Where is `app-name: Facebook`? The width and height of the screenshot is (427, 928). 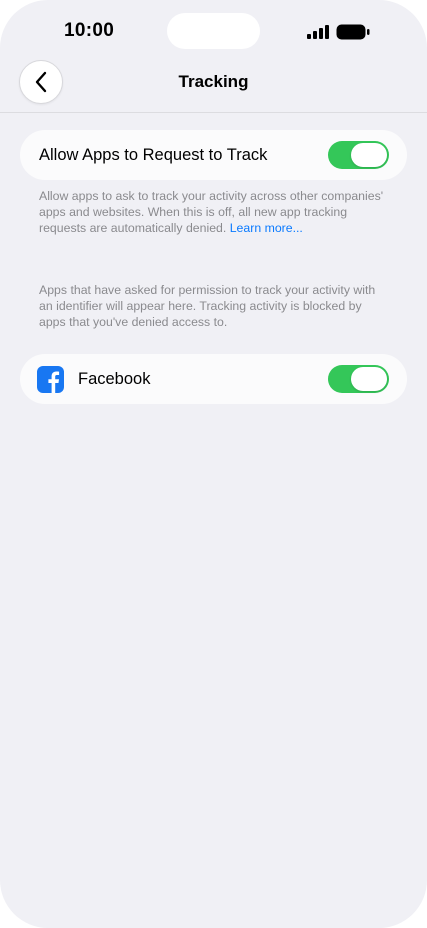
app-name: Facebook is located at coordinates (114, 379).